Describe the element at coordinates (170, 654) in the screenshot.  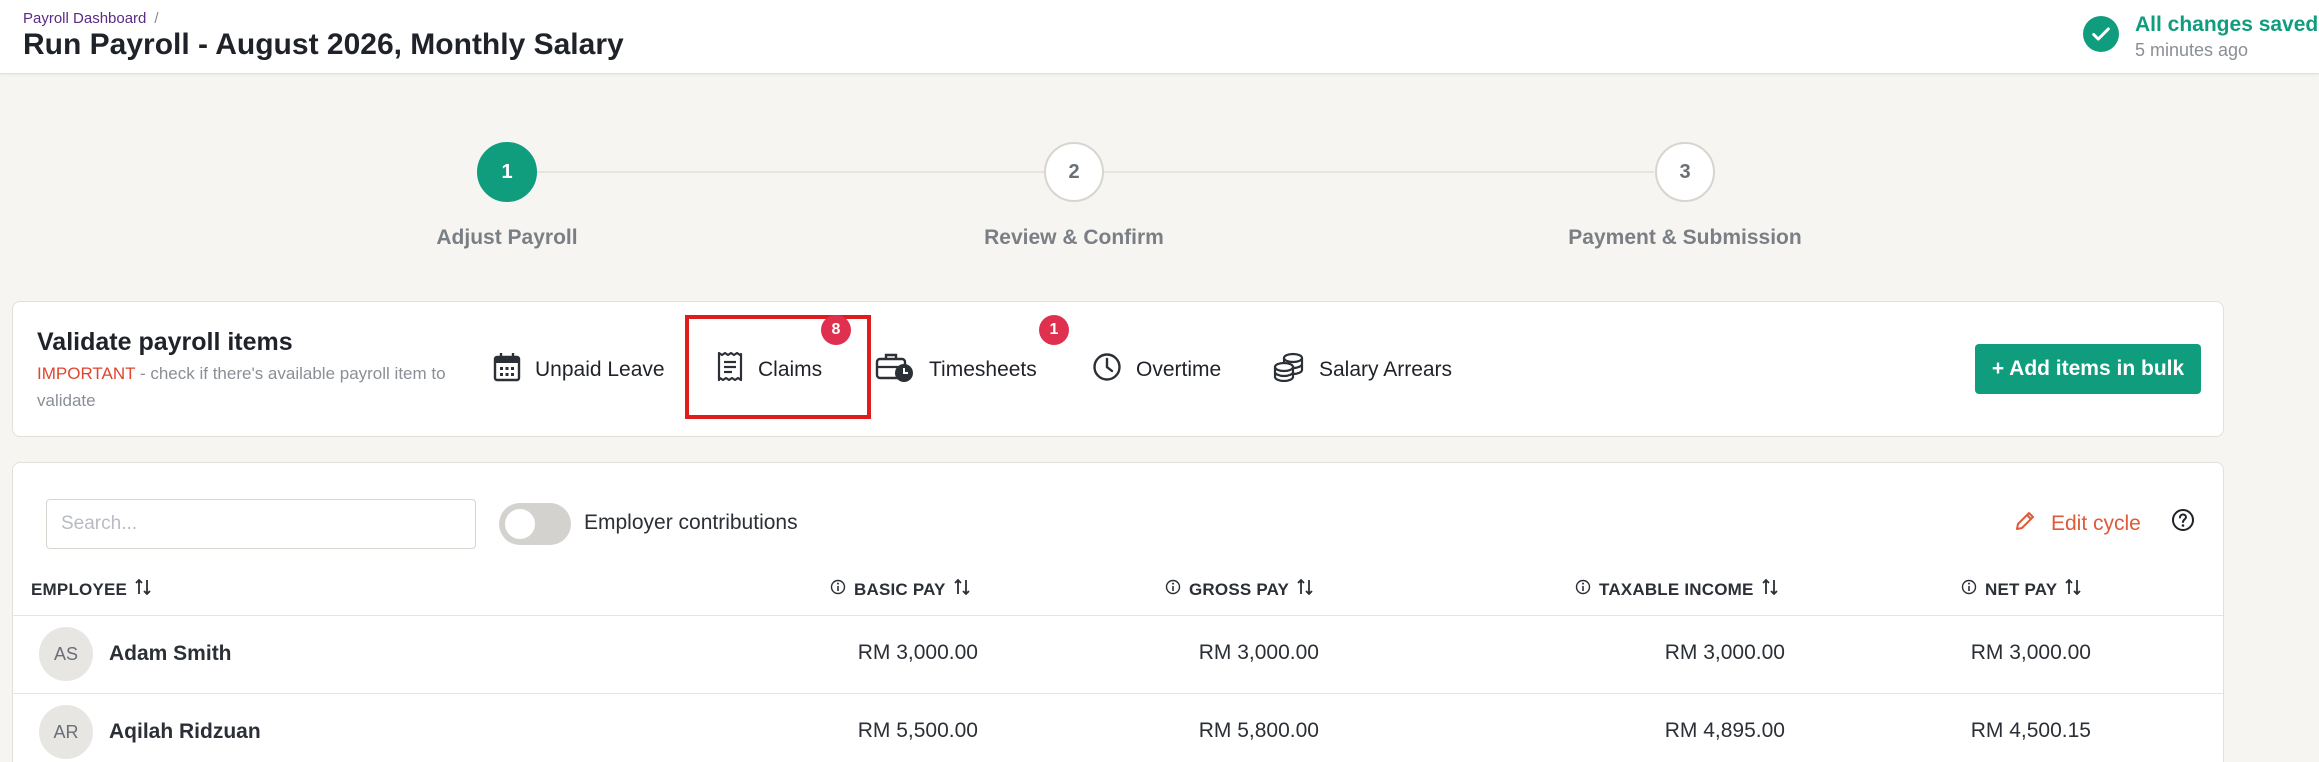
I see `employee-name: Adam Smith` at that location.